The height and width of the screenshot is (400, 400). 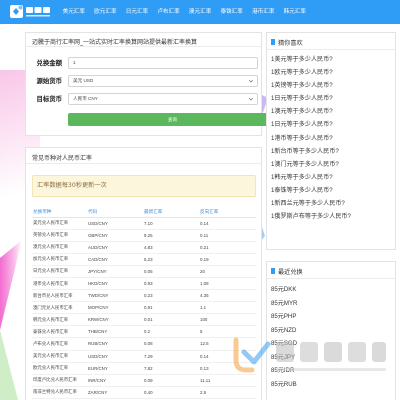 I want to click on table-row: 欧元兑人民币汇率 EUR/CNY 7.82 0.13, so click(x=144, y=368).